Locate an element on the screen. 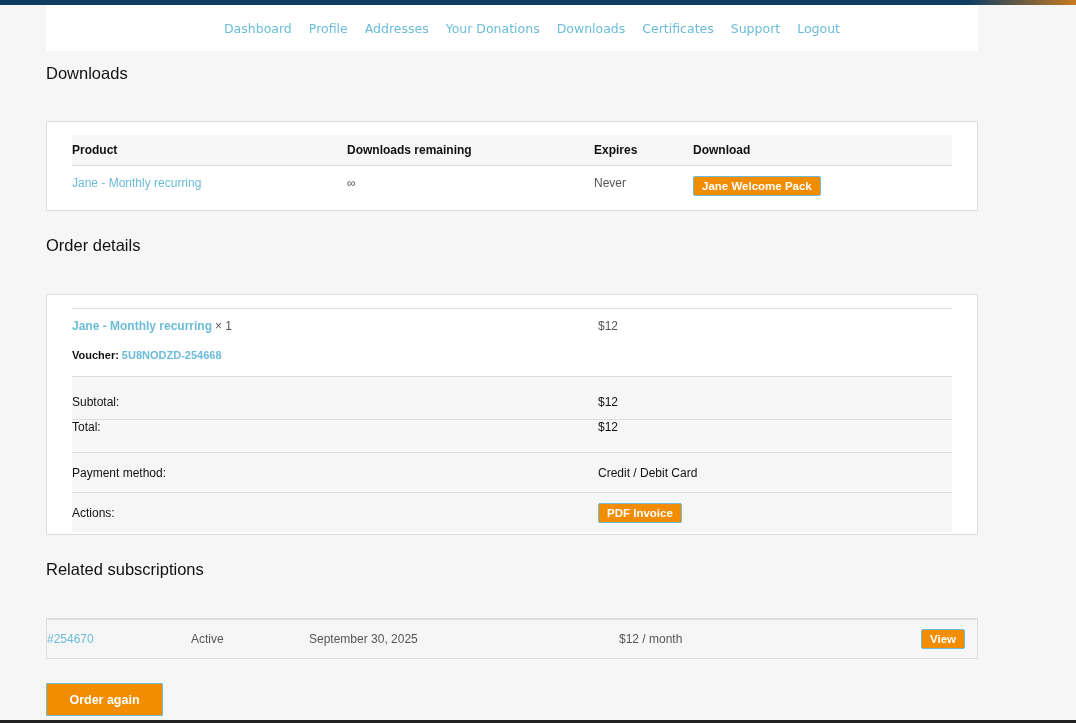 The width and height of the screenshot is (1076, 723). section-heading: Related subscriptions is located at coordinates (125, 569).